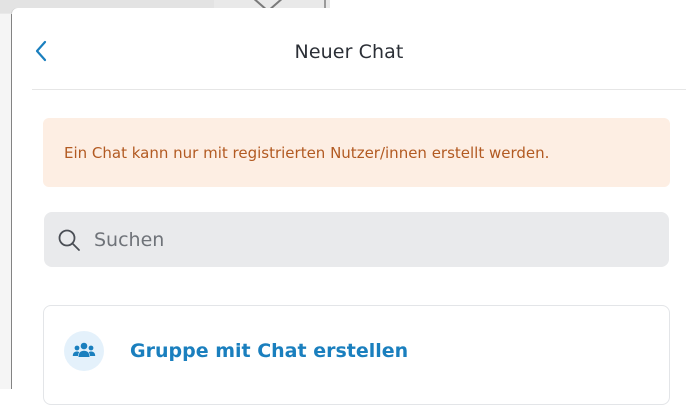  I want to click on page-title: Neuer Chat, so click(349, 52).